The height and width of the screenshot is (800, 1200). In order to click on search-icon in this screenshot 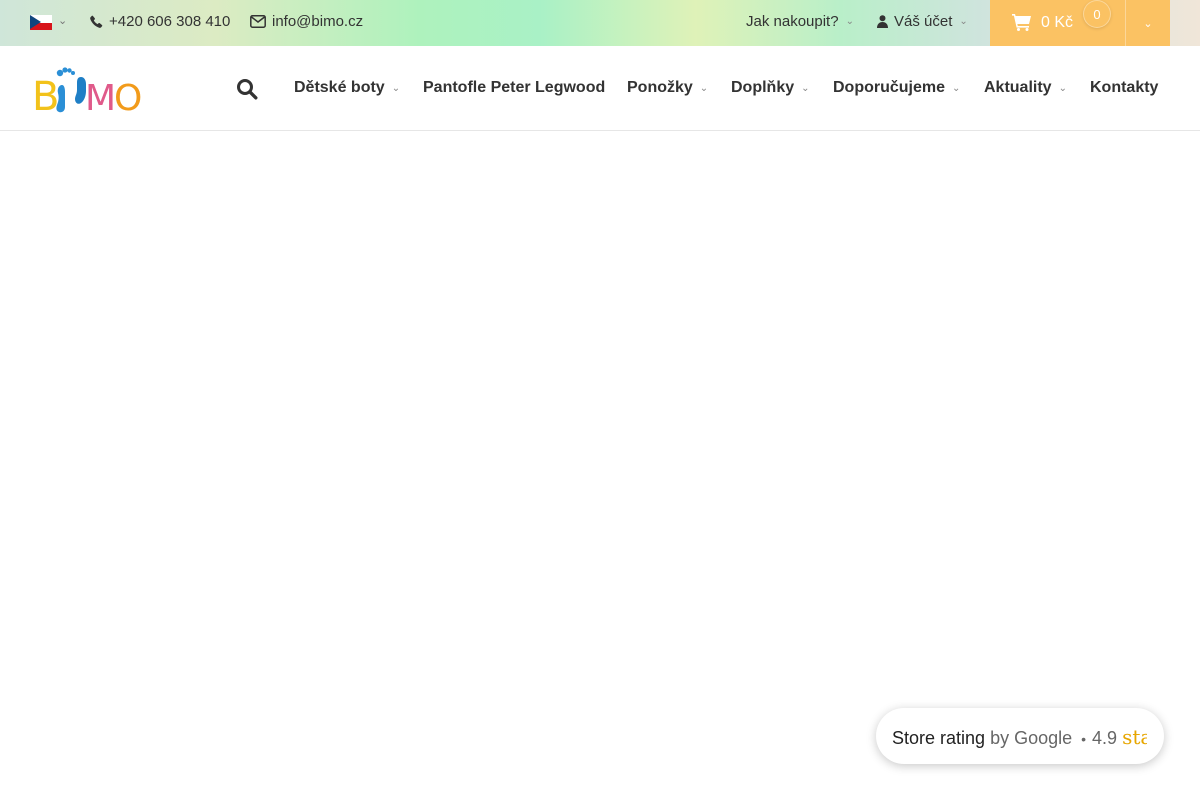, I will do `click(247, 89)`.